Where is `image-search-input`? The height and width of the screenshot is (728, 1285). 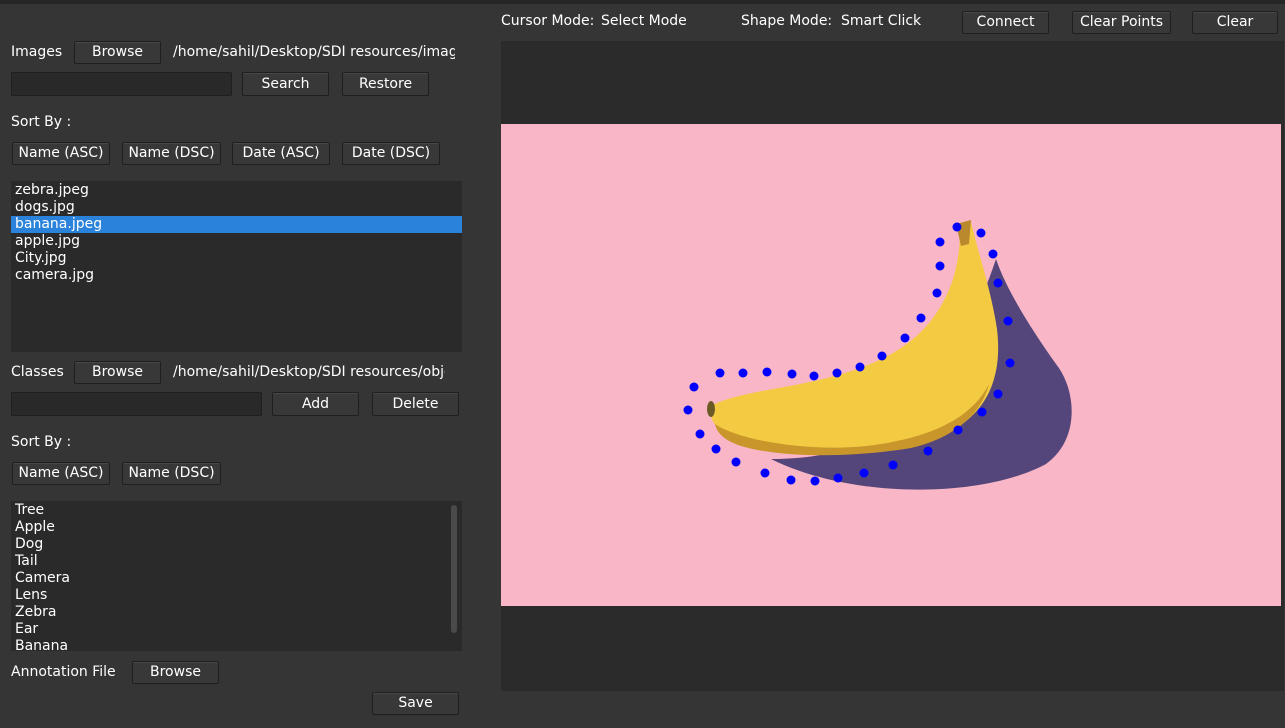
image-search-input is located at coordinates (121, 84).